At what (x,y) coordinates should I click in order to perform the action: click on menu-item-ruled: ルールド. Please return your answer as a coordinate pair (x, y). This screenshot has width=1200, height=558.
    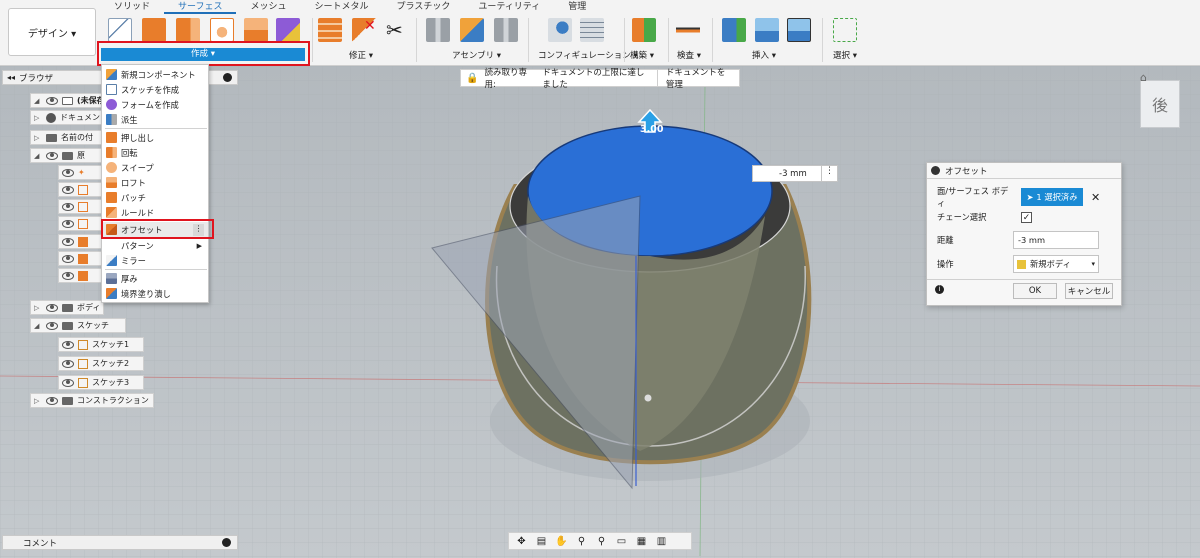
    Looking at the image, I should click on (155, 212).